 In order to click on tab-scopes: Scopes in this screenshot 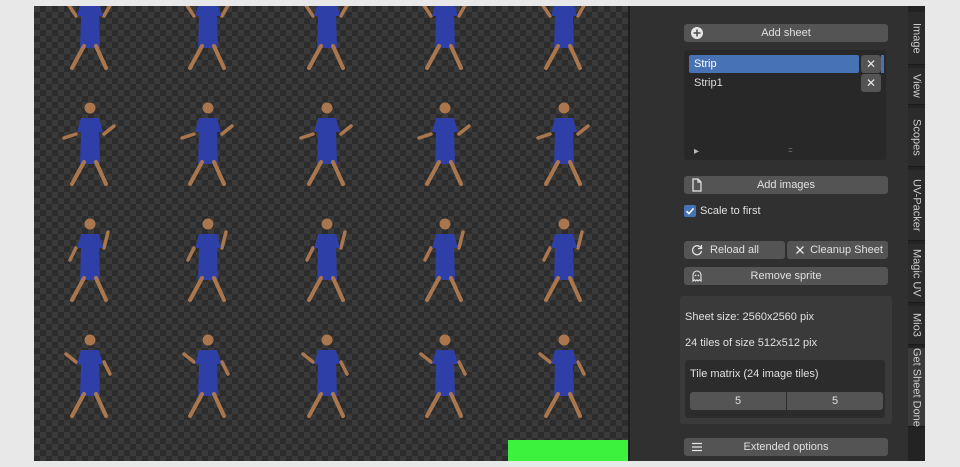, I will do `click(916, 137)`.